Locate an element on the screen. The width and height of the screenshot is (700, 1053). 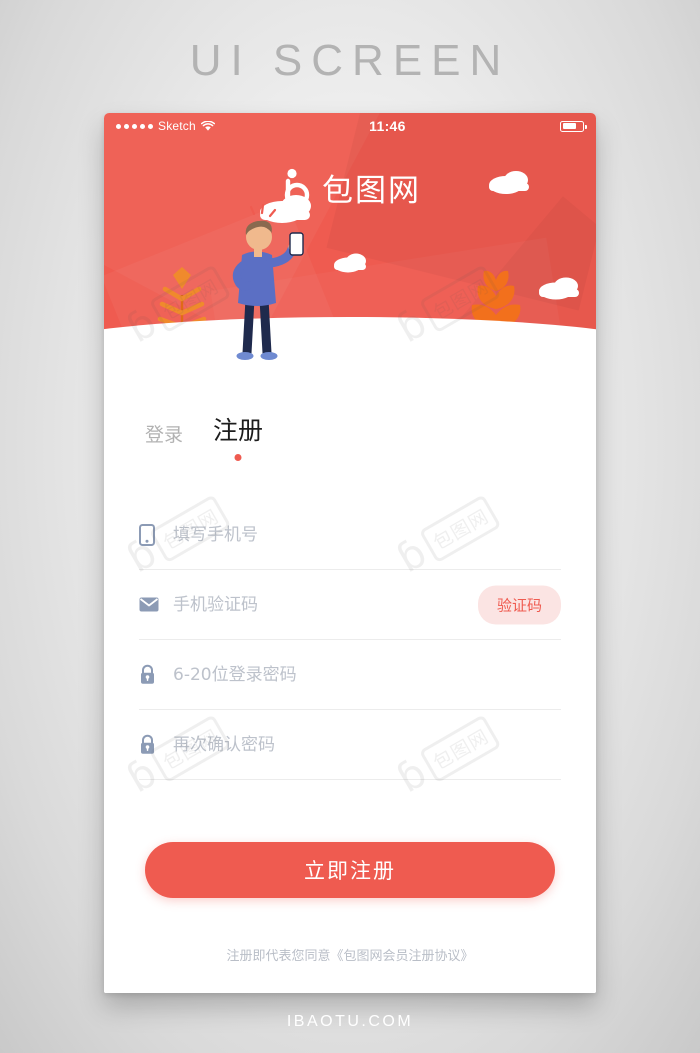
status-bar-right is located at coordinates (573, 126).